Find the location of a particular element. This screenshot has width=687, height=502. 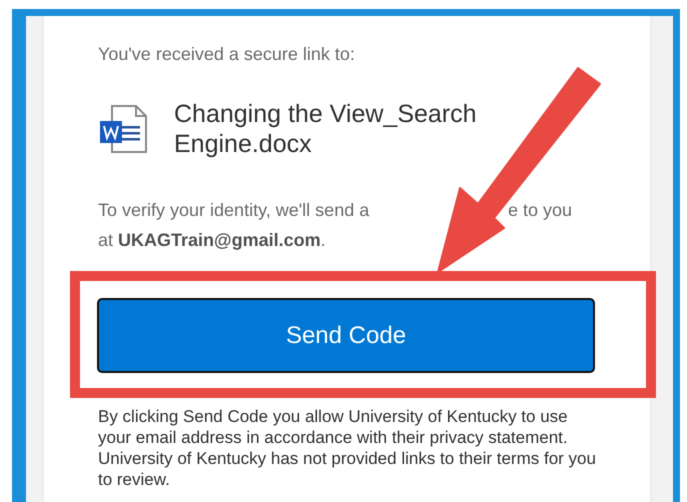

intro-text: You've received a secure link to: is located at coordinates (227, 54).